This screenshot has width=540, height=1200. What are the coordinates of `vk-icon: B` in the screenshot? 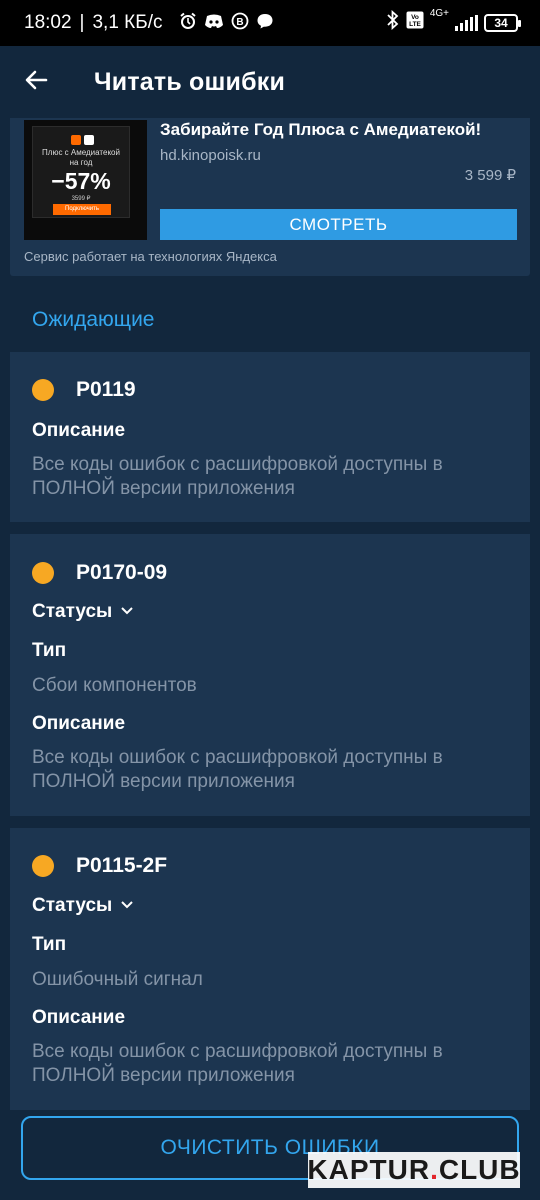 It's located at (240, 23).